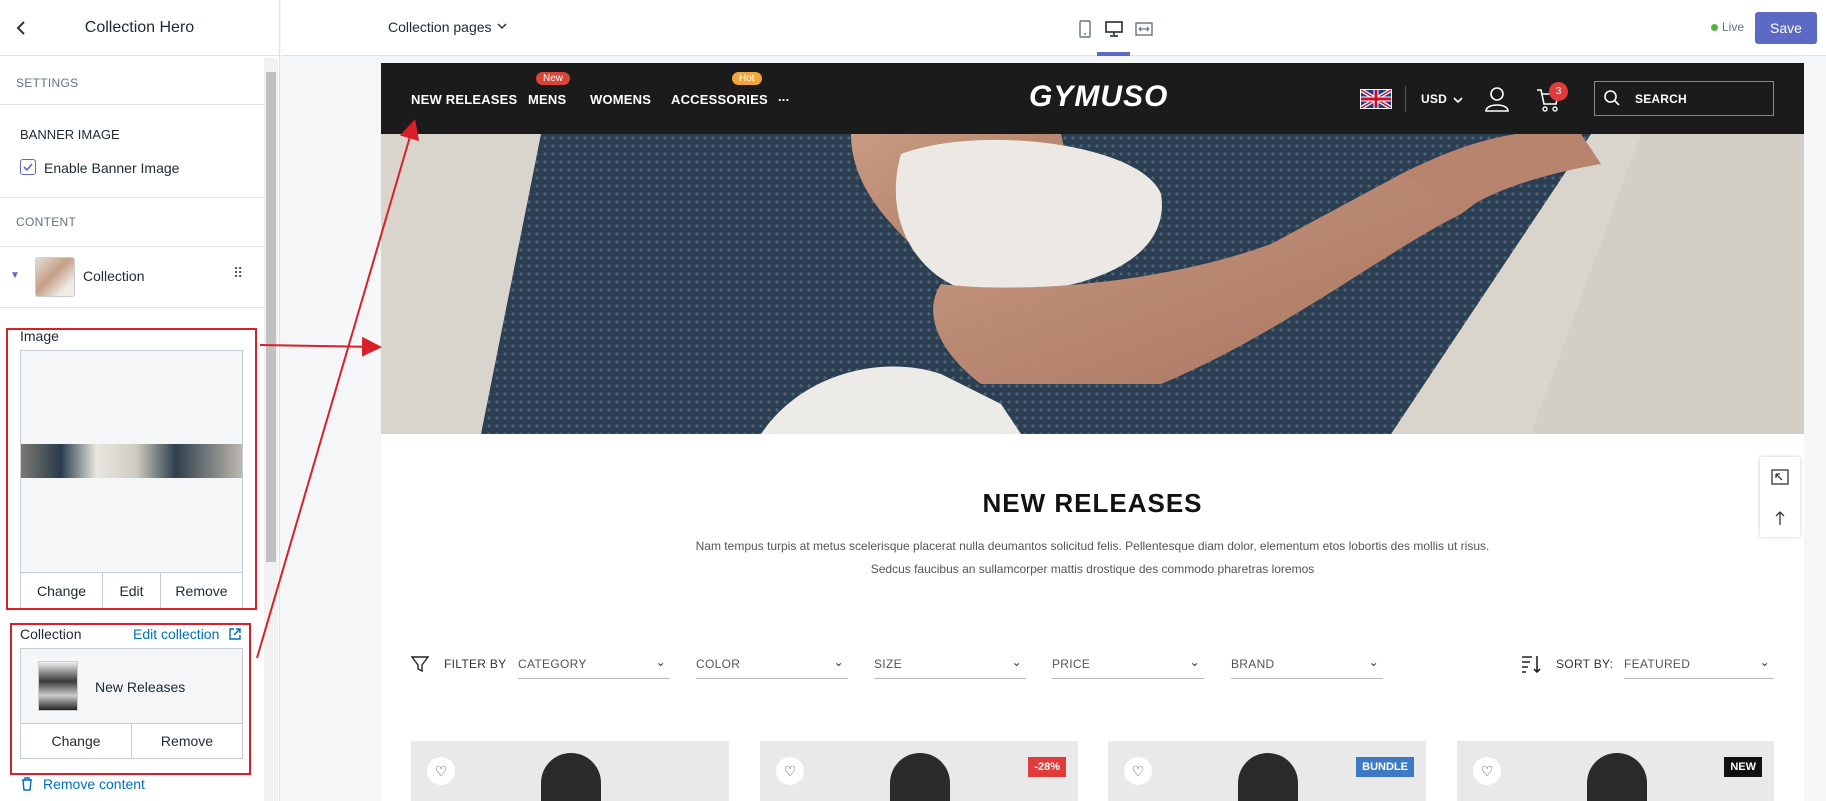 The height and width of the screenshot is (801, 1826). I want to click on sidebar-scroll-thumb, so click(271, 317).